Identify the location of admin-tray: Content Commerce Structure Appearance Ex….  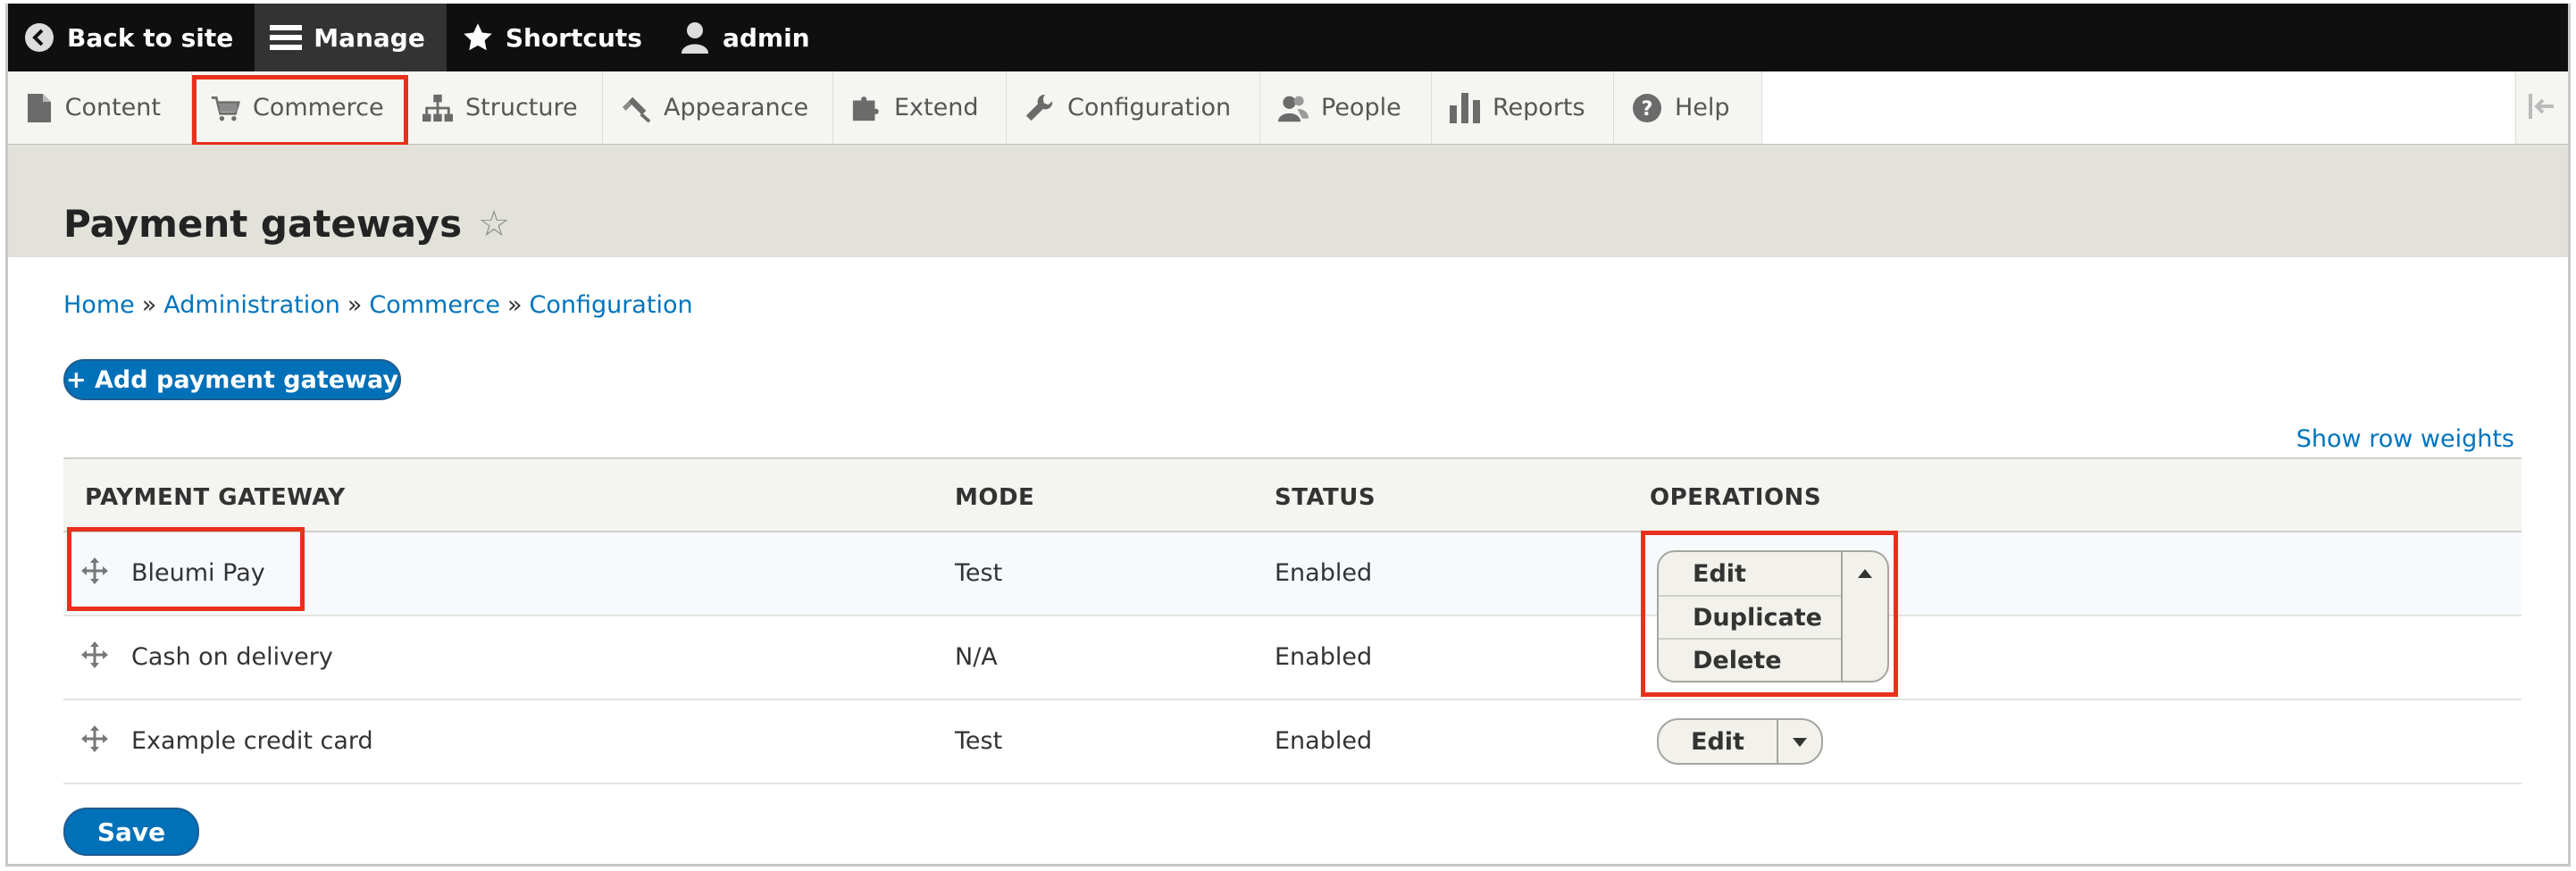
(1288, 108).